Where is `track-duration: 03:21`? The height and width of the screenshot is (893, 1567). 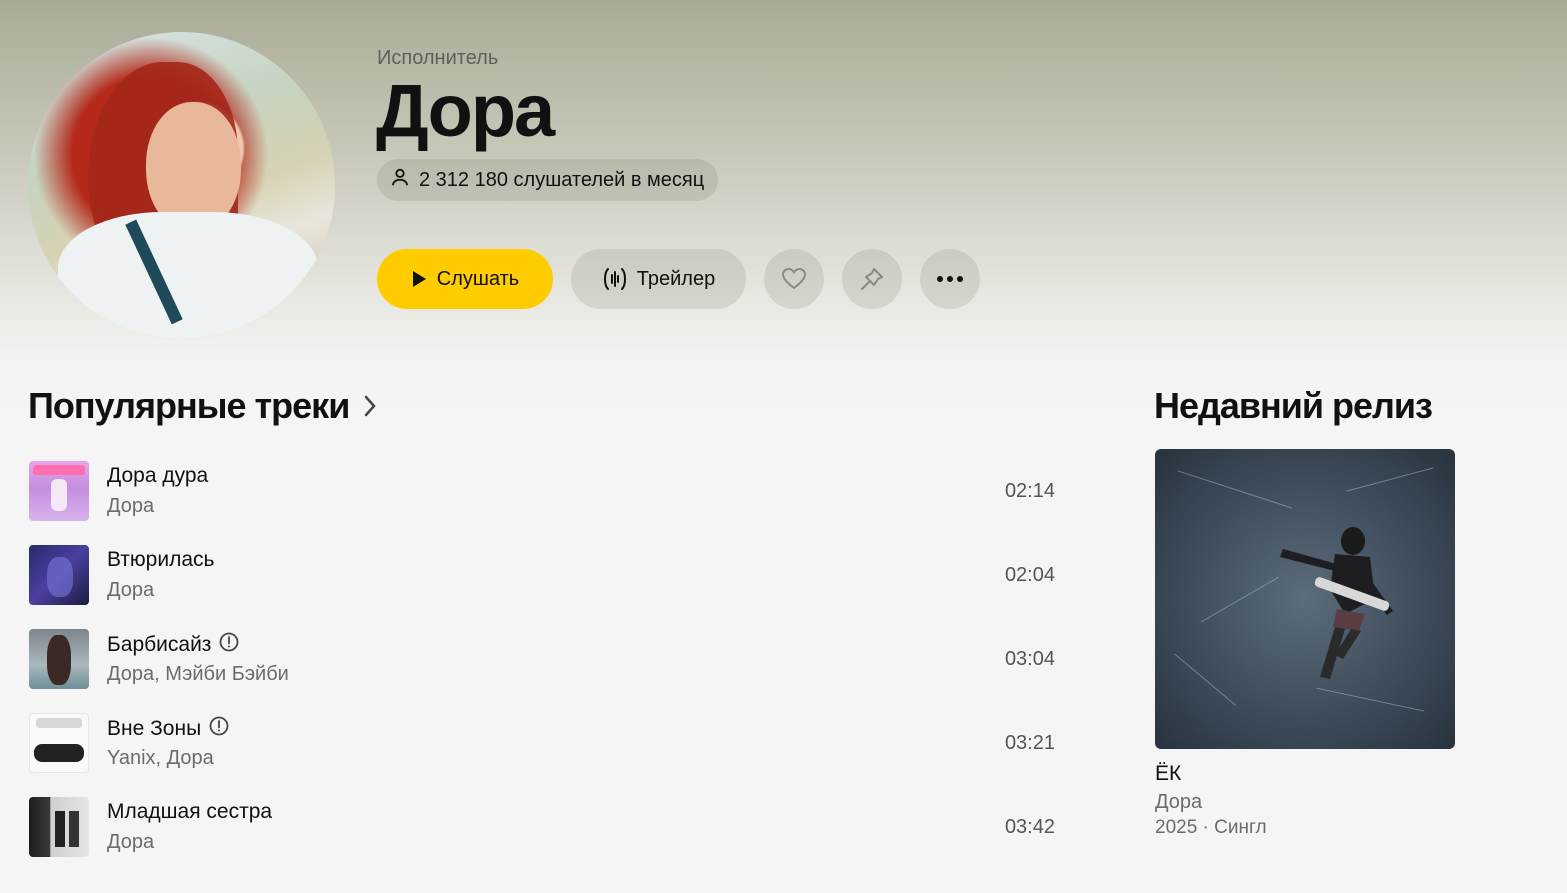 track-duration: 03:21 is located at coordinates (1029, 743).